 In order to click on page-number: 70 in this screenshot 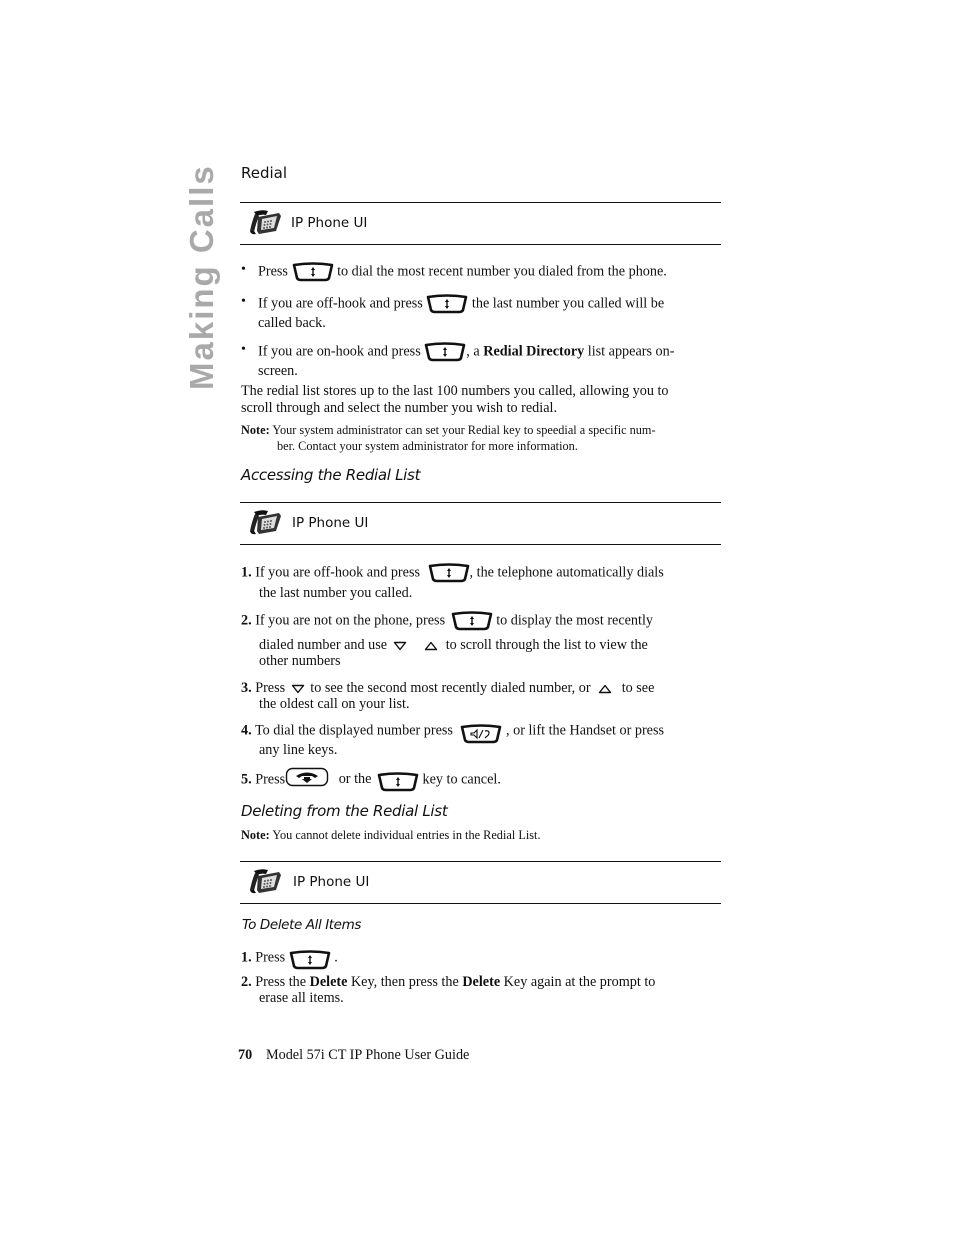, I will do `click(245, 1055)`.